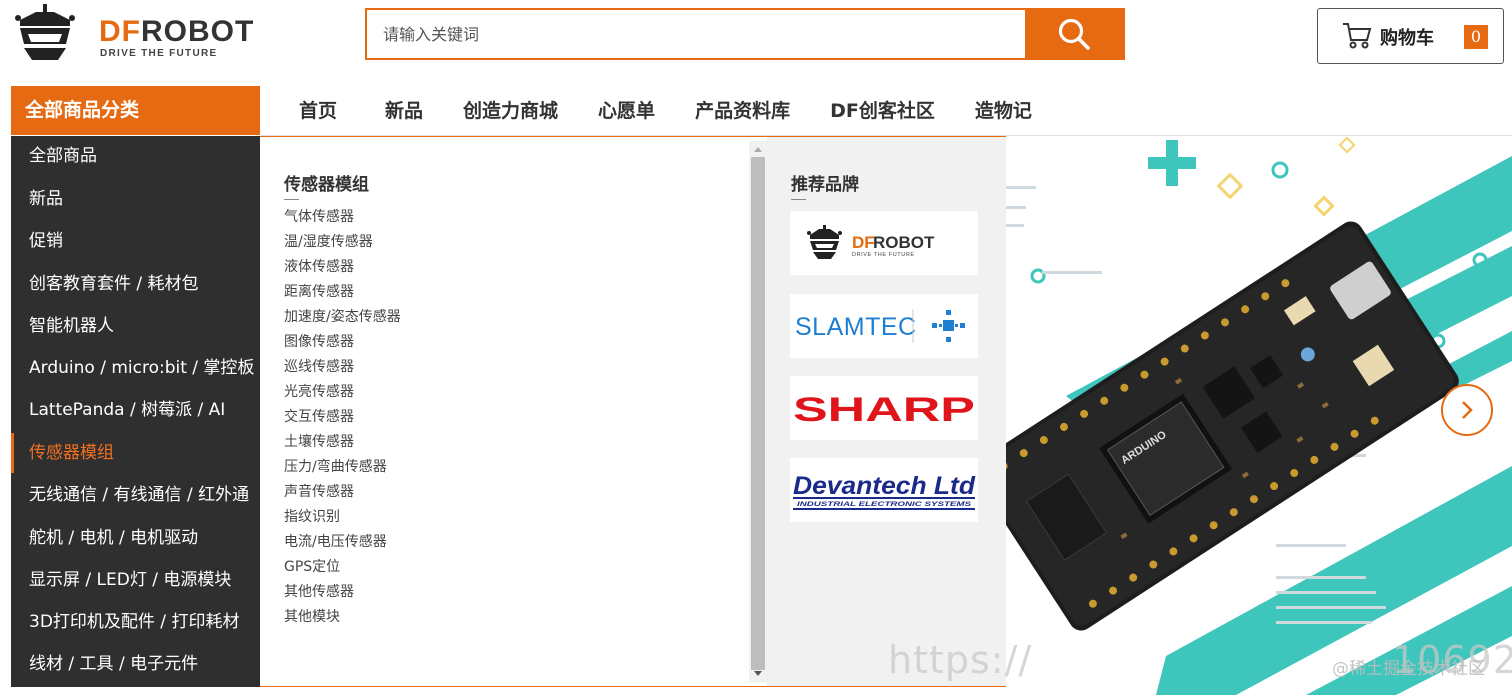  I want to click on cart-count-badge: 0, so click(1476, 37).